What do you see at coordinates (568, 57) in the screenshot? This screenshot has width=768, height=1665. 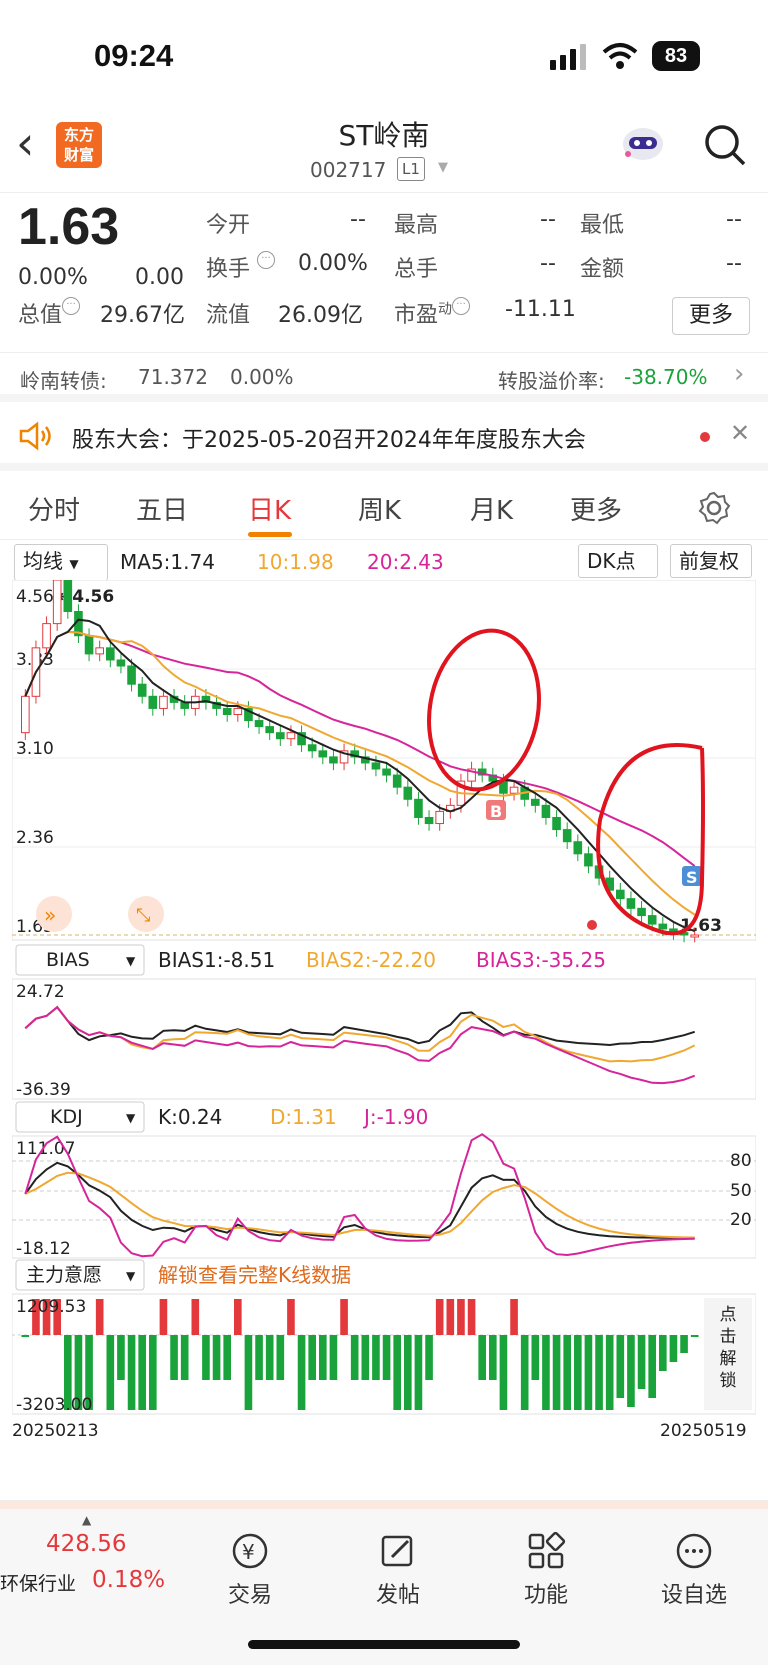 I see `signal-icon` at bounding box center [568, 57].